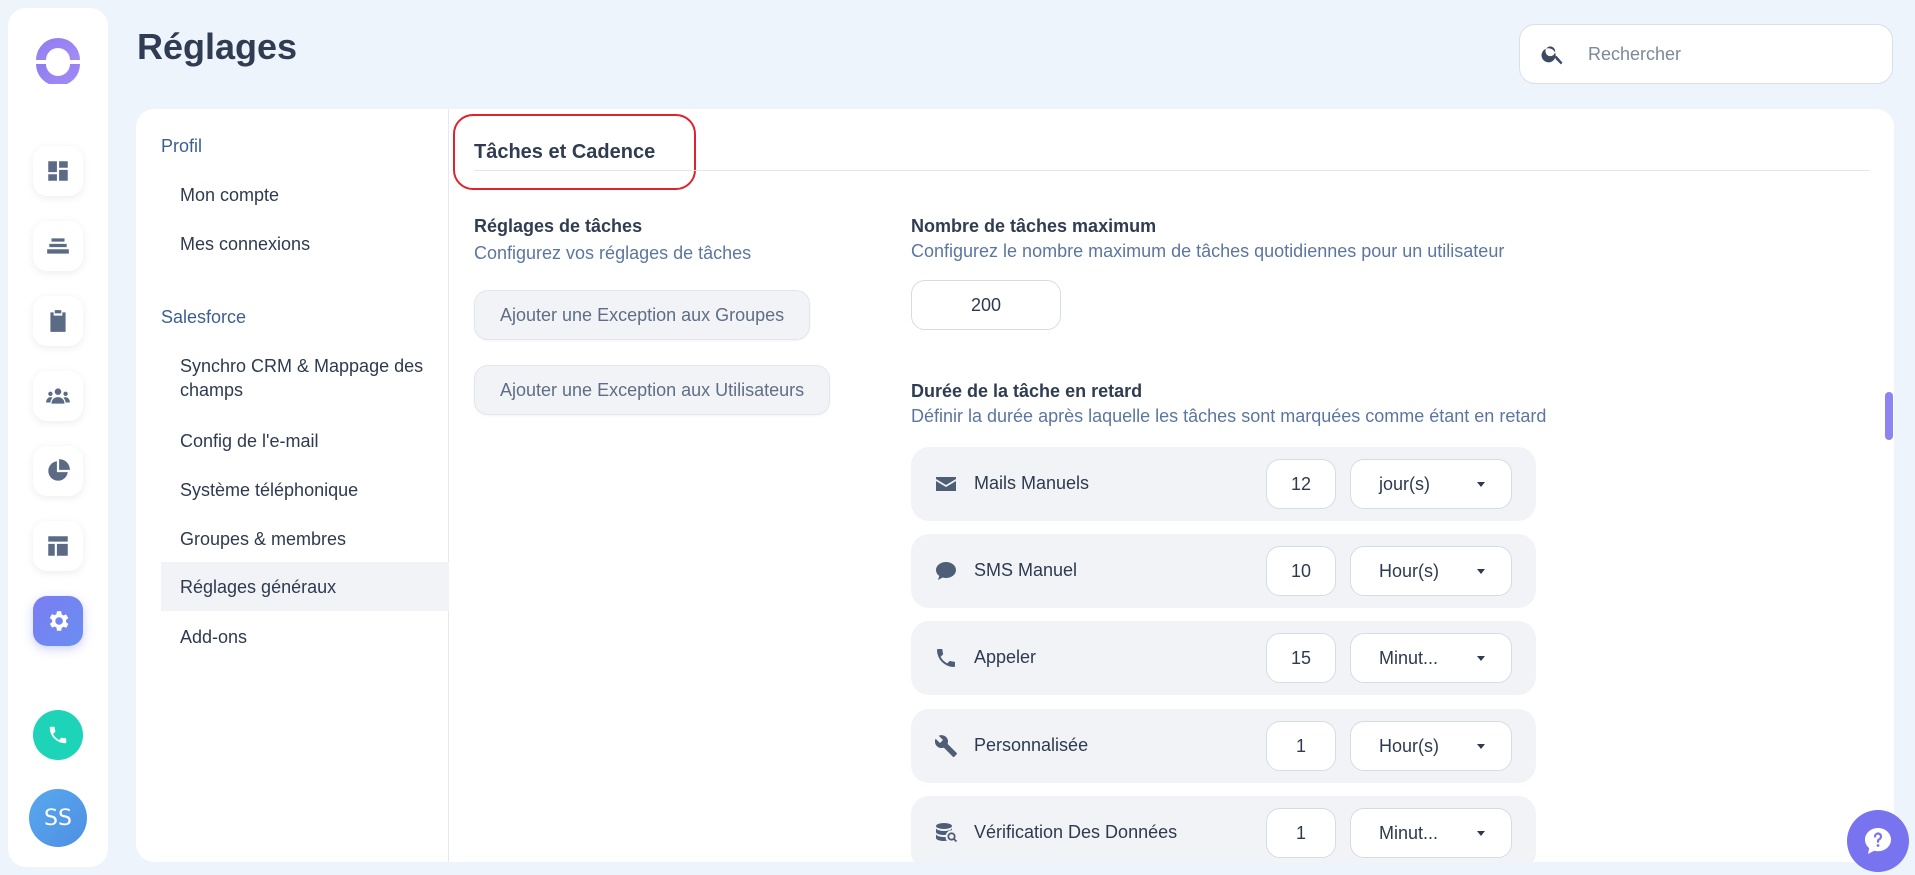 This screenshot has height=875, width=1915. I want to click on left-rail: SS, so click(58, 437).